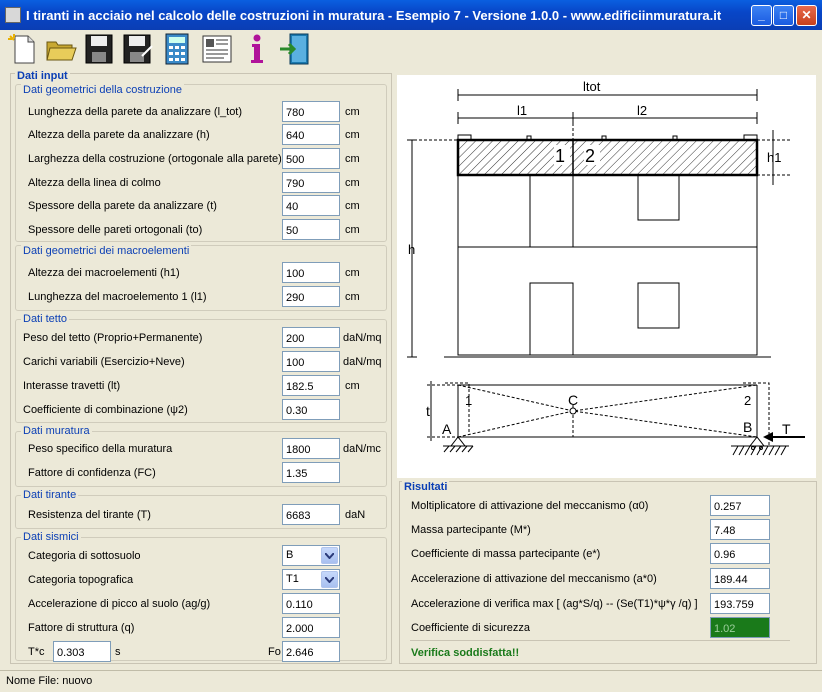  I want to click on h-unit: cm, so click(352, 135).